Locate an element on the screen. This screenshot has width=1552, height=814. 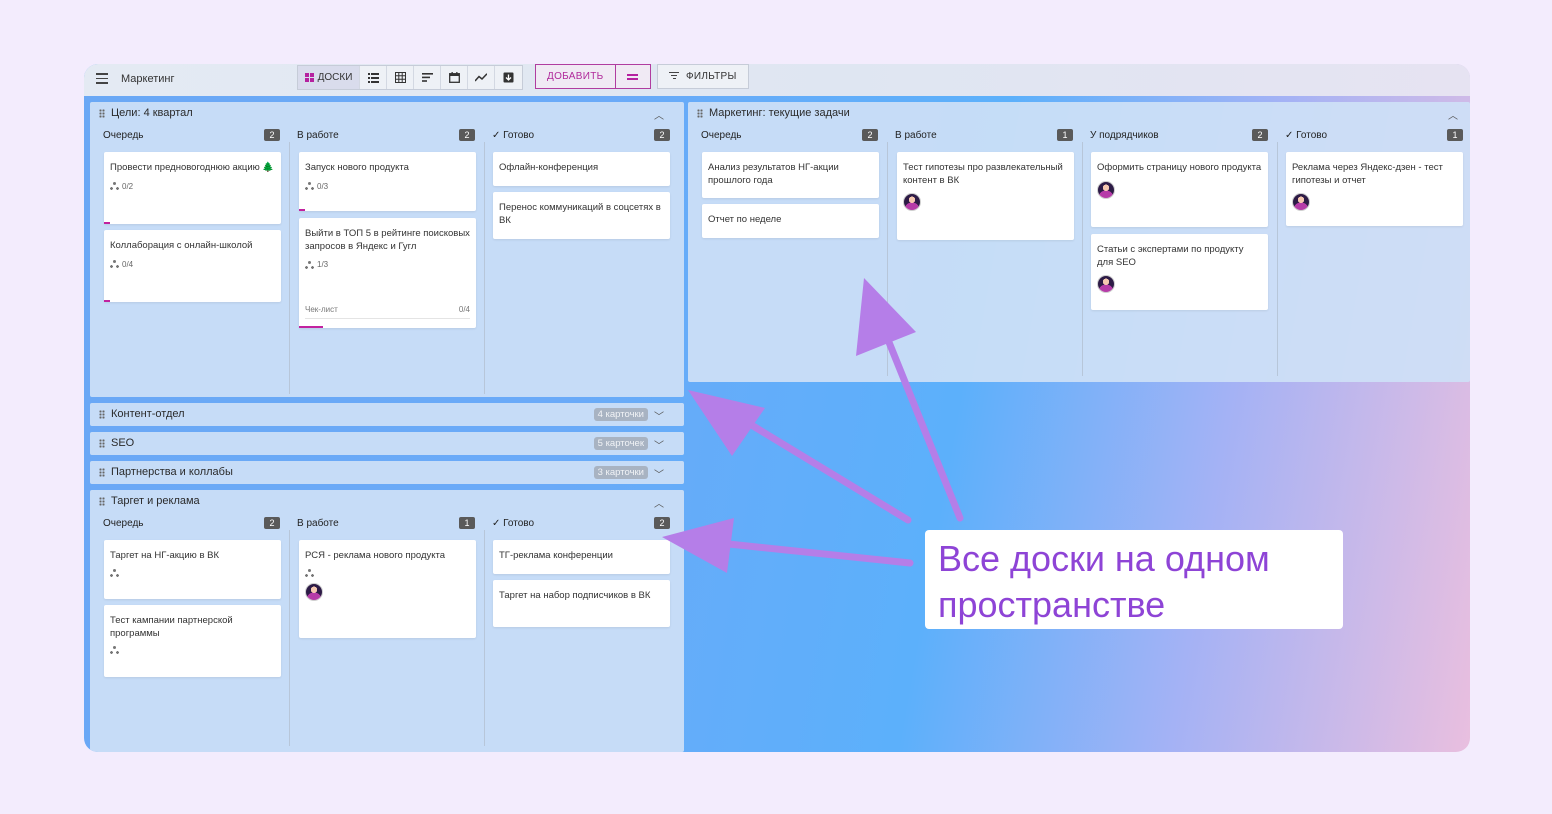
board-header: SEO 5 карточек ﹀ is located at coordinates (387, 443).